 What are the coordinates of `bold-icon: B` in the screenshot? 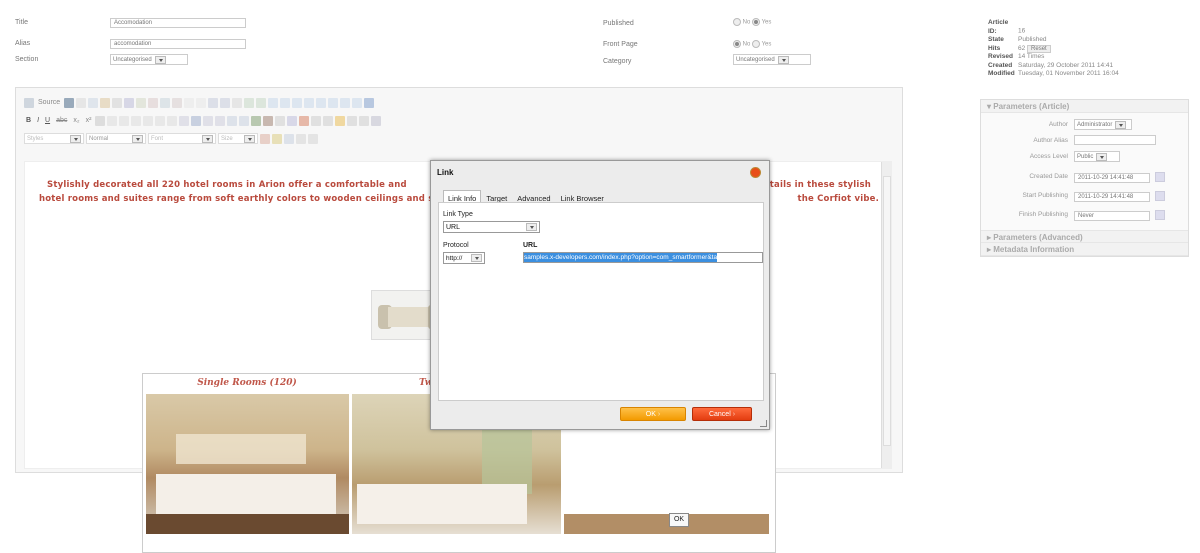 It's located at (28, 120).